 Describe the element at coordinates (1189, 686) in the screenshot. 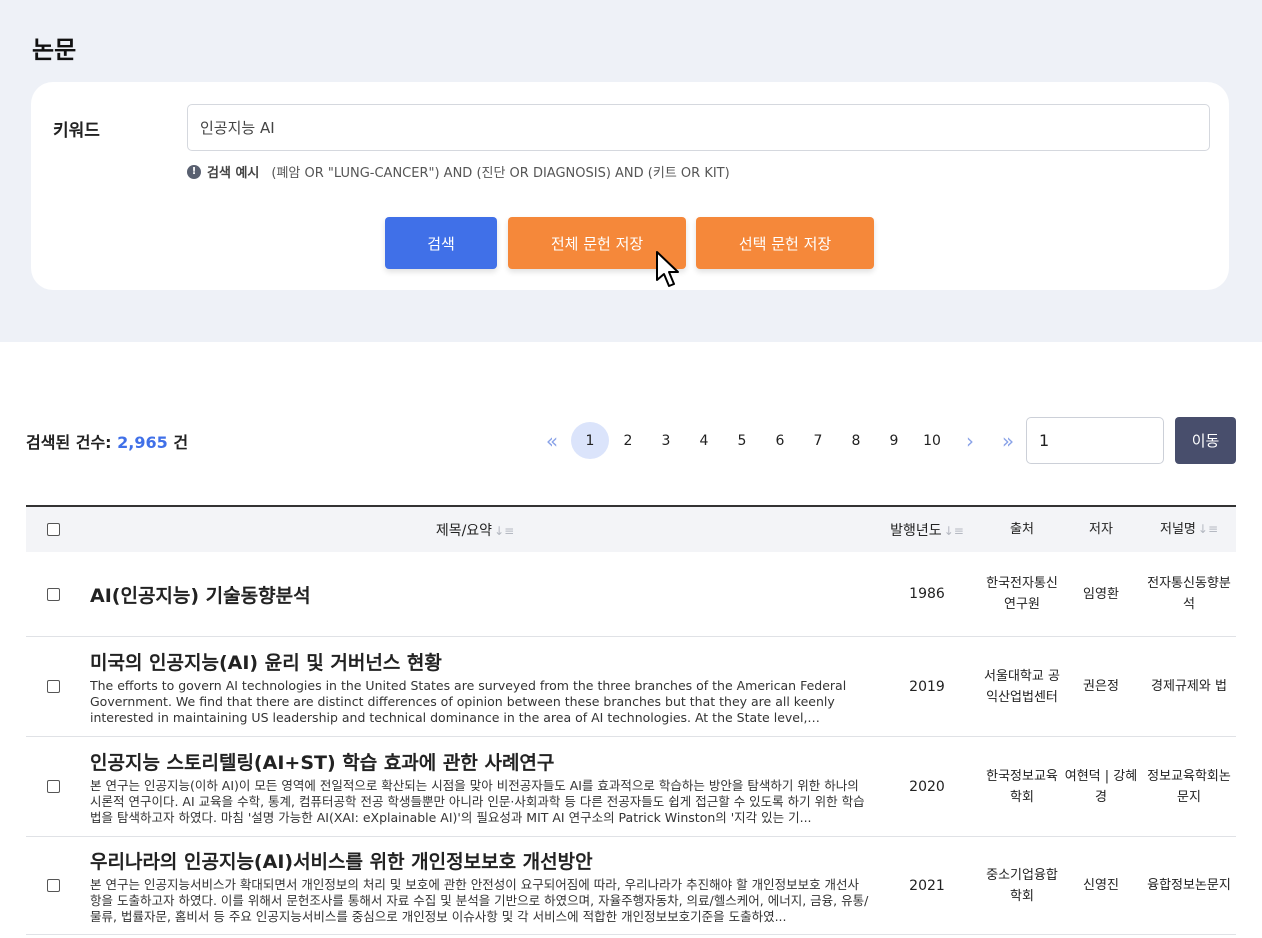

I see `paper-journal: 경제규제와 법` at that location.